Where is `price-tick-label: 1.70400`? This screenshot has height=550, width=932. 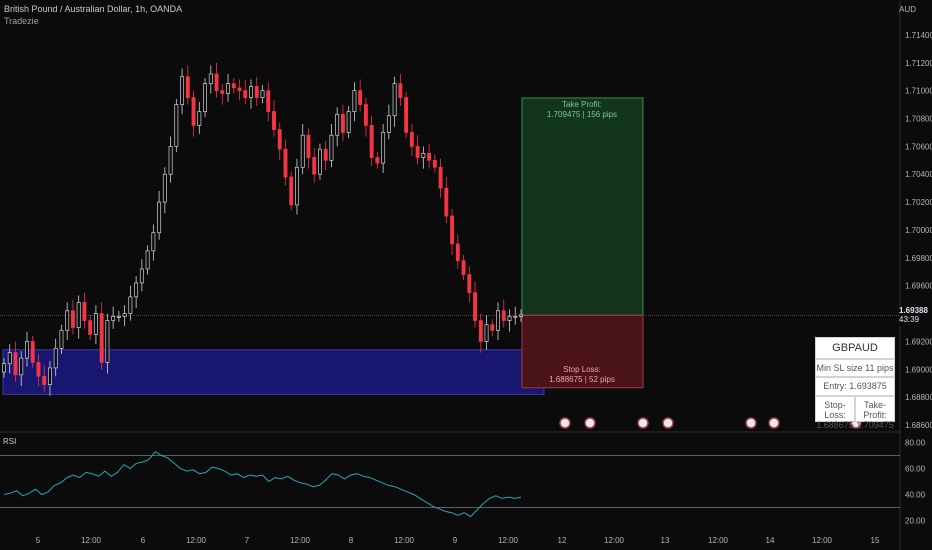 price-tick-label: 1.70400 is located at coordinates (918, 174).